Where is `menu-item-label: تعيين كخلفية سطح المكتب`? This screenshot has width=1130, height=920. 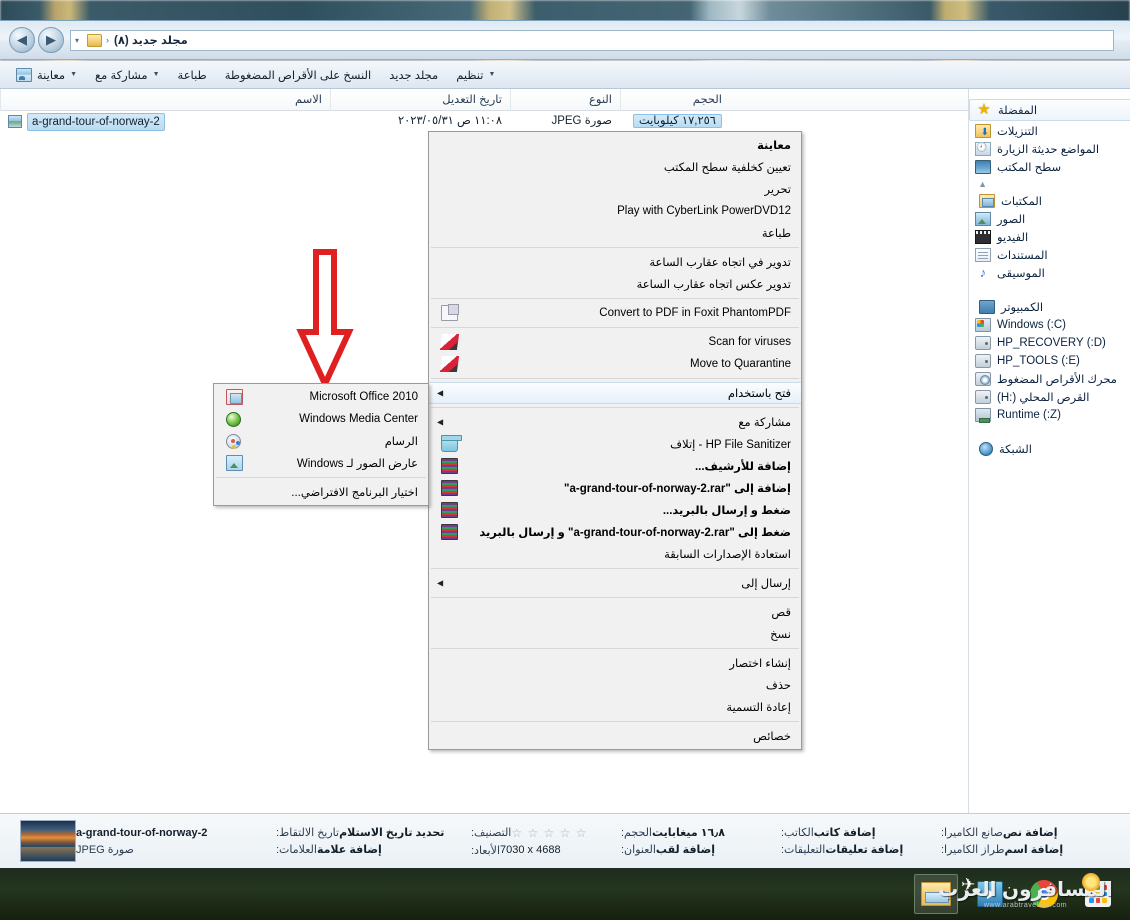
menu-item-label: تعيين كخلفية سطح المكتب is located at coordinates (727, 168).